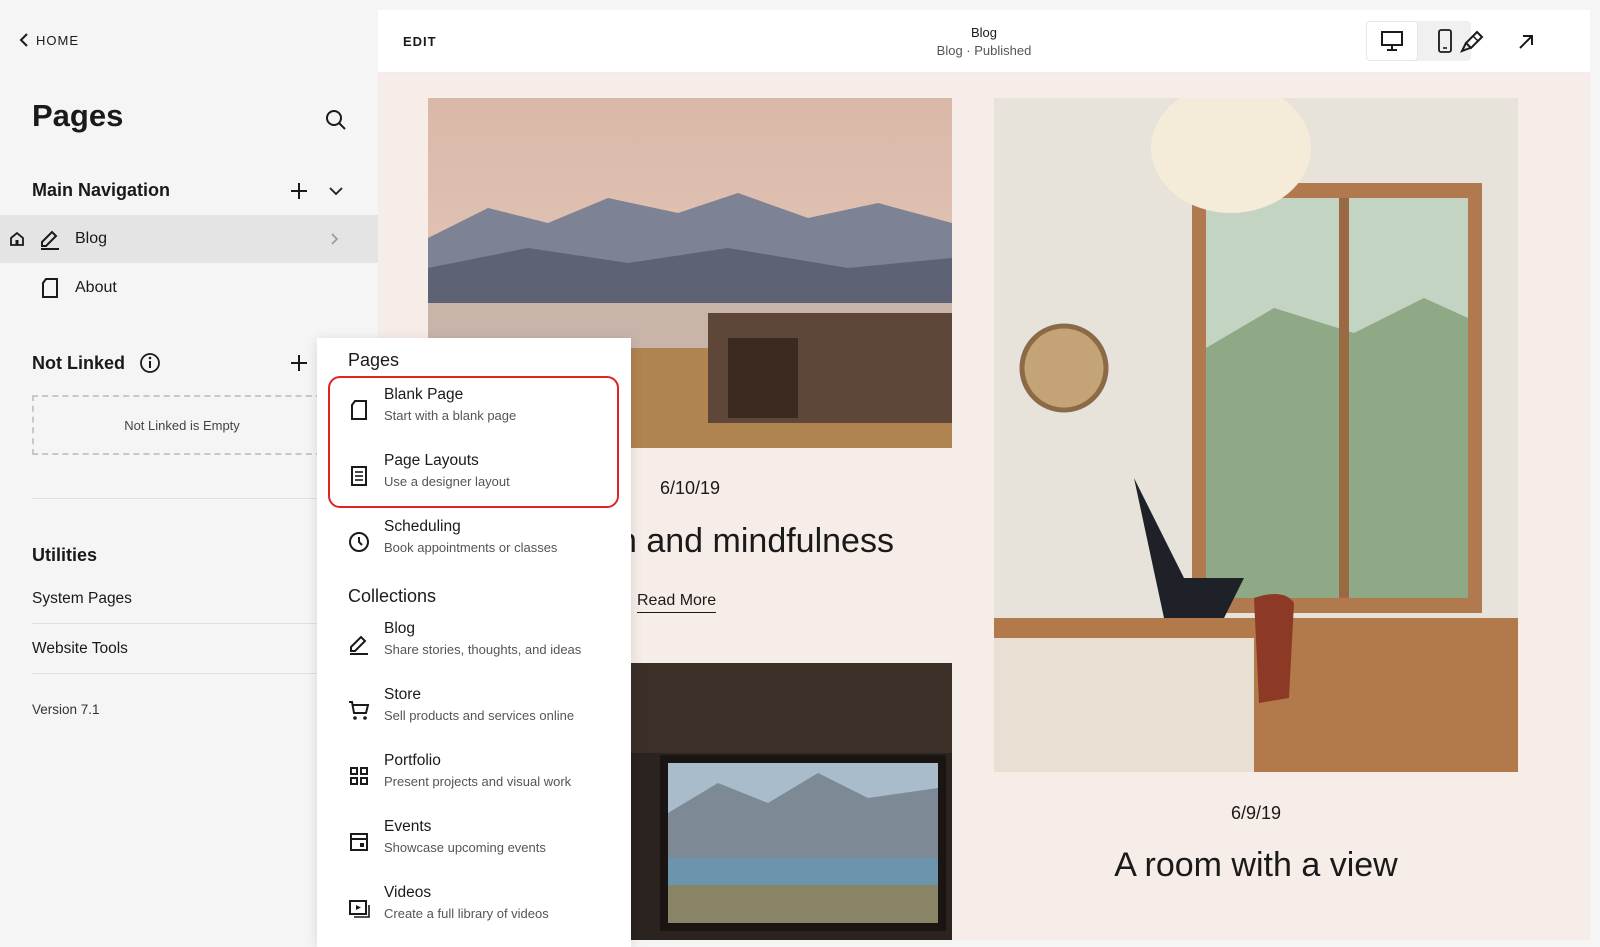  I want to click on menu-item-page-layouts: Page Layouts Use a designer layout, so click(474, 479).